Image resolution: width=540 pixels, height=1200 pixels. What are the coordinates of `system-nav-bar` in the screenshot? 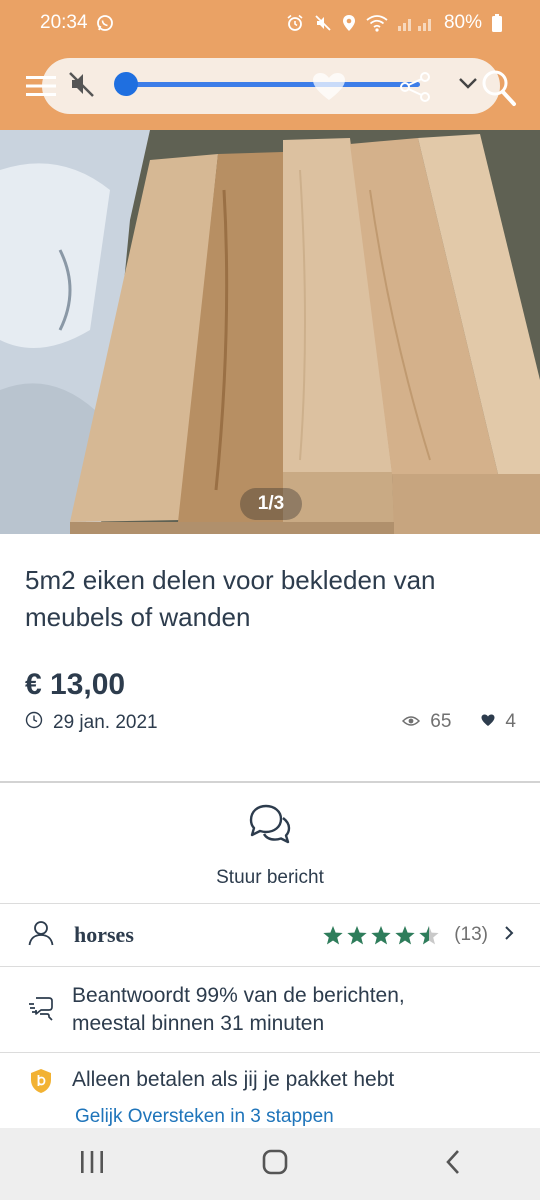 It's located at (270, 1164).